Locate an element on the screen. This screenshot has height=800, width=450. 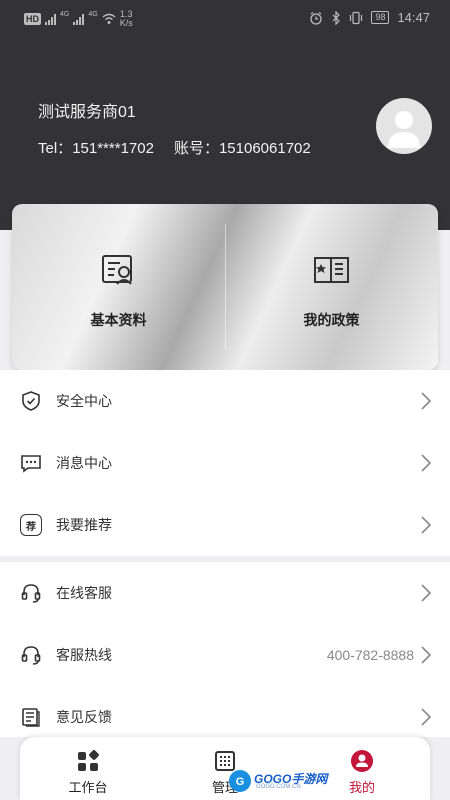
message-icon is located at coordinates (31, 464).